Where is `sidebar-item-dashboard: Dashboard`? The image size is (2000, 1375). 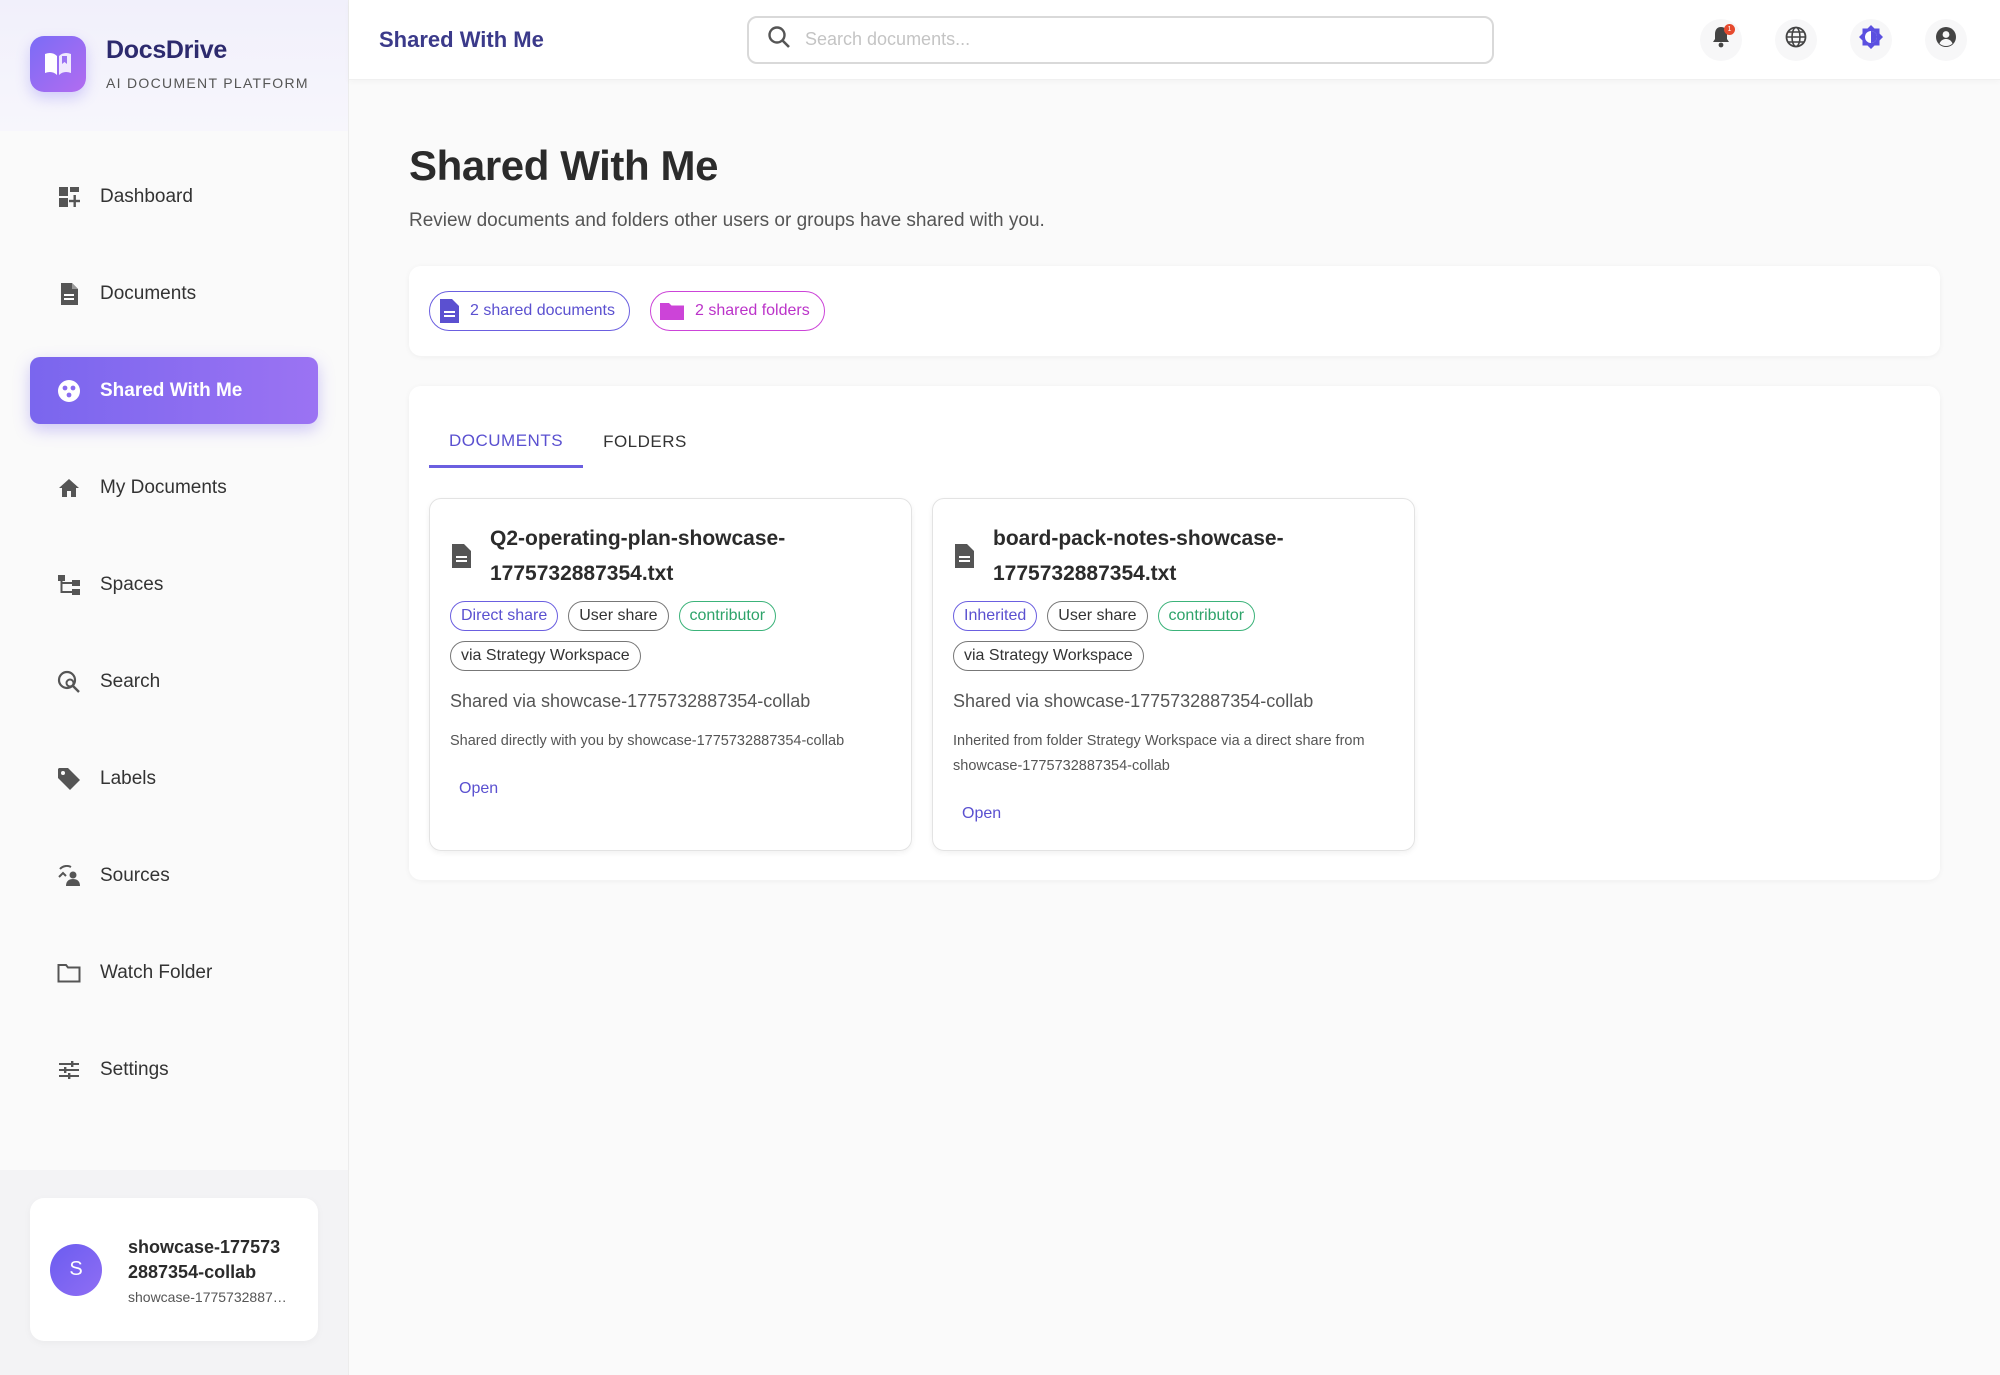 sidebar-item-dashboard: Dashboard is located at coordinates (174, 196).